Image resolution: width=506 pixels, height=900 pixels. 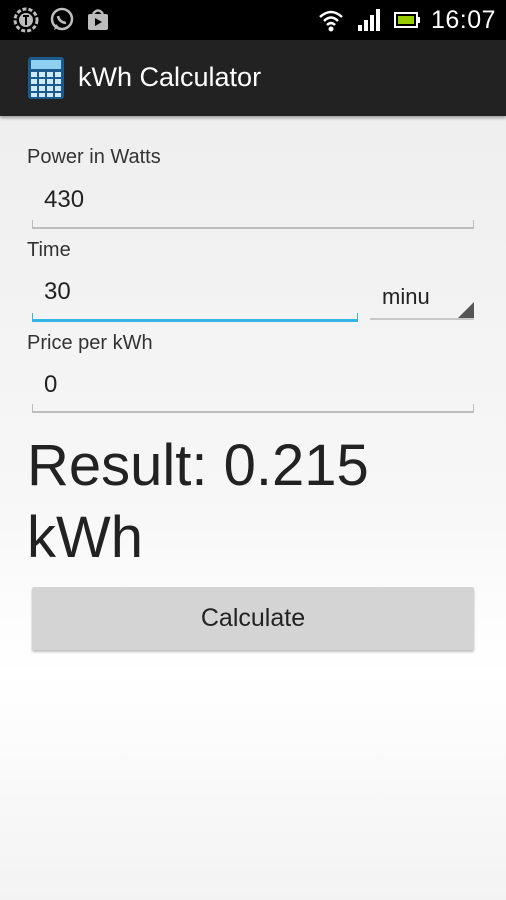 What do you see at coordinates (49, 250) in the screenshot?
I see `time-label: Time` at bounding box center [49, 250].